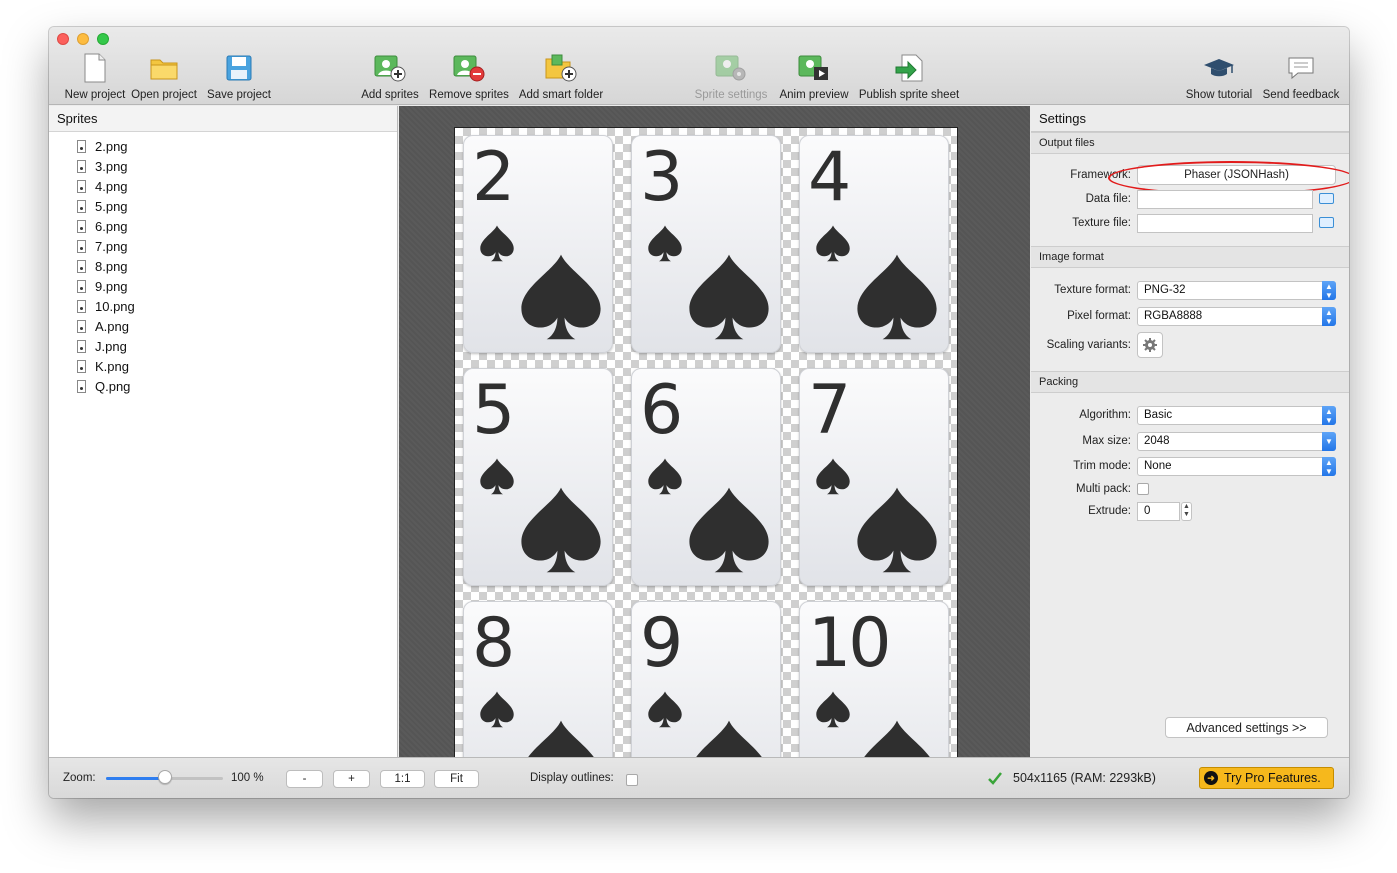  I want to click on save-project-button: Save project, so click(239, 76).